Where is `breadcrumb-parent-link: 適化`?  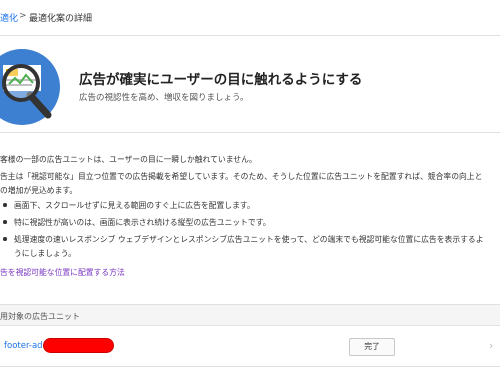 breadcrumb-parent-link: 適化 is located at coordinates (9, 17).